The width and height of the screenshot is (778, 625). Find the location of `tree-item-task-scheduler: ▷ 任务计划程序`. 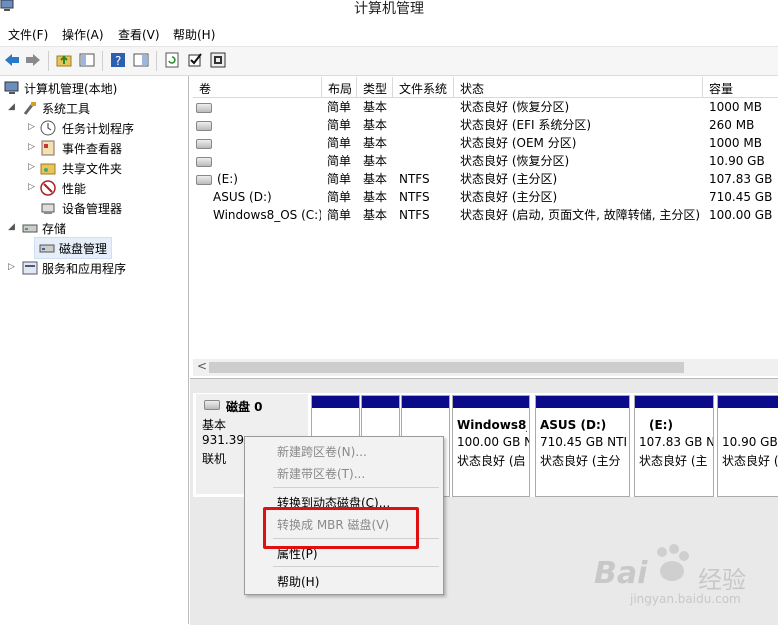

tree-item-task-scheduler: ▷ 任务计划程序 is located at coordinates (94, 128).